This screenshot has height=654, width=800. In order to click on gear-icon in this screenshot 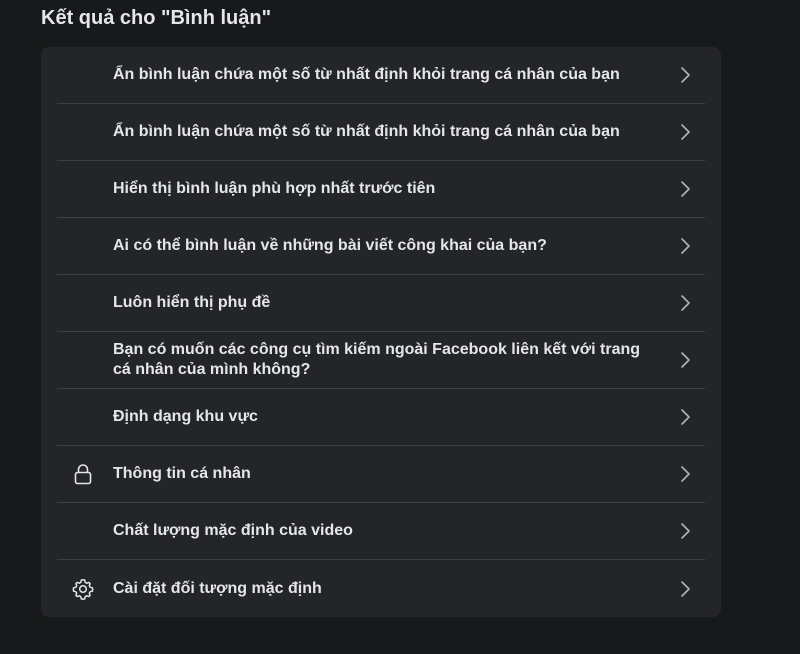, I will do `click(83, 589)`.